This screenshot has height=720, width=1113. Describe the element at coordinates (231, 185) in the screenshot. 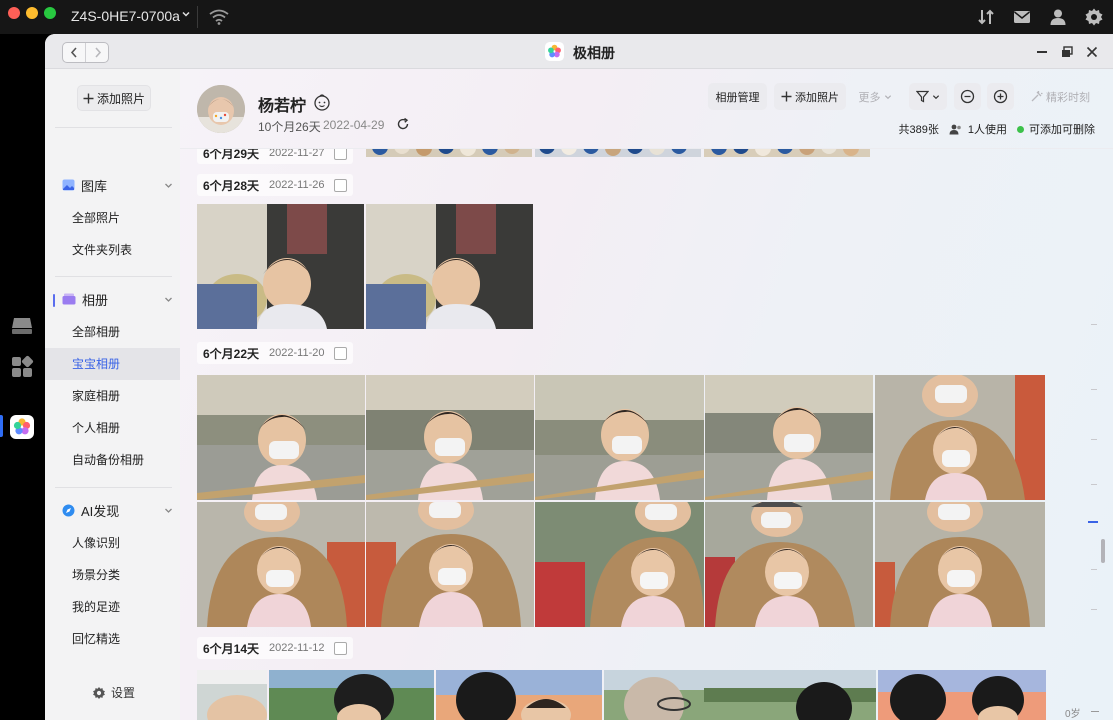

I see `group-title: 6个月28天` at that location.